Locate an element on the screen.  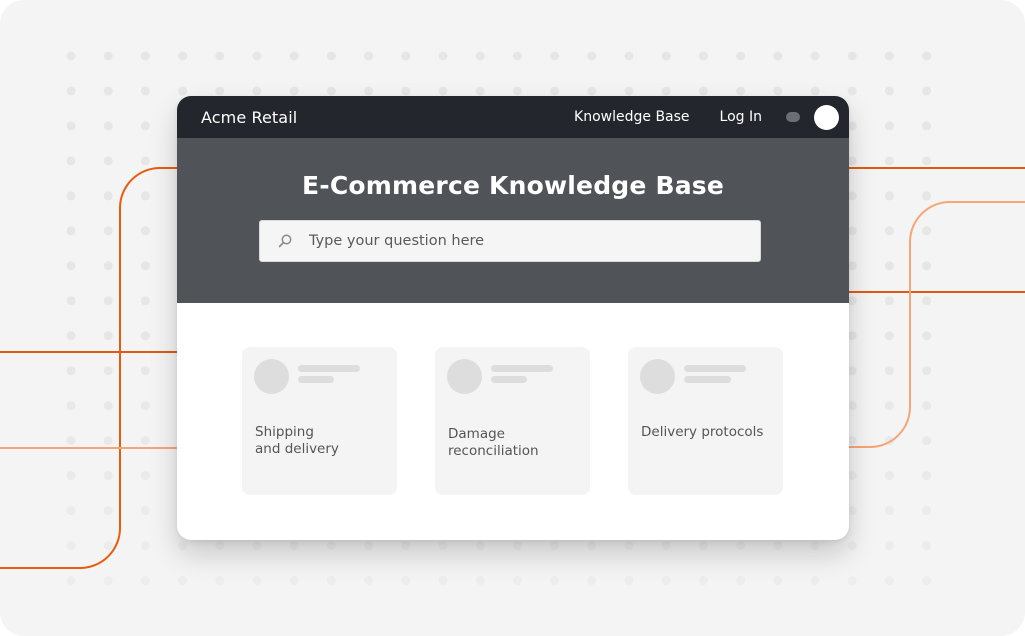
topic-card-label: Damage reconciliation is located at coordinates (493, 442).